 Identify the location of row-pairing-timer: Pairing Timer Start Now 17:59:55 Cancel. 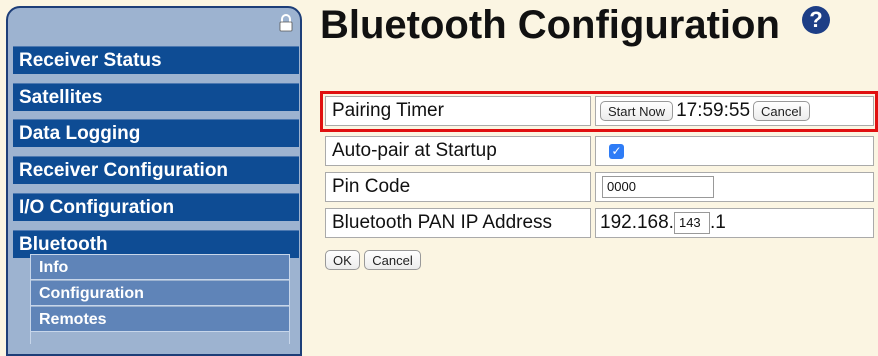
(599, 111).